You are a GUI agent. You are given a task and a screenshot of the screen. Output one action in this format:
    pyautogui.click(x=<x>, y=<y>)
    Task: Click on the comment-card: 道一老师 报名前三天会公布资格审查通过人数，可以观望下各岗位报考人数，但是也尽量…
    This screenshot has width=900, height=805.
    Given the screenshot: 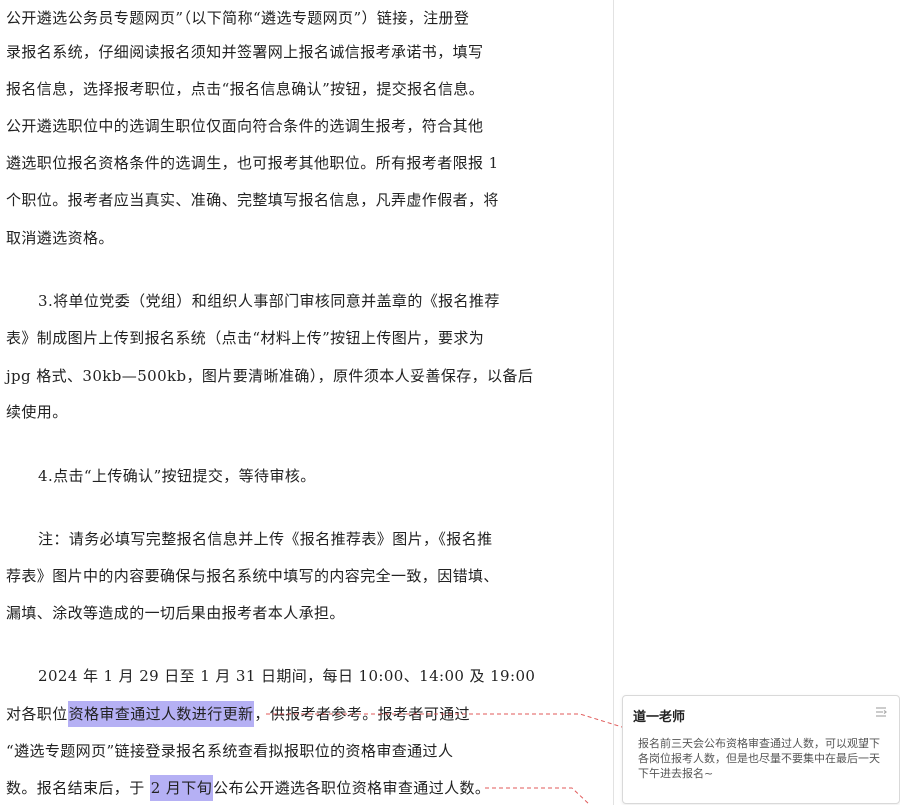 What is the action you would take?
    pyautogui.click(x=761, y=749)
    